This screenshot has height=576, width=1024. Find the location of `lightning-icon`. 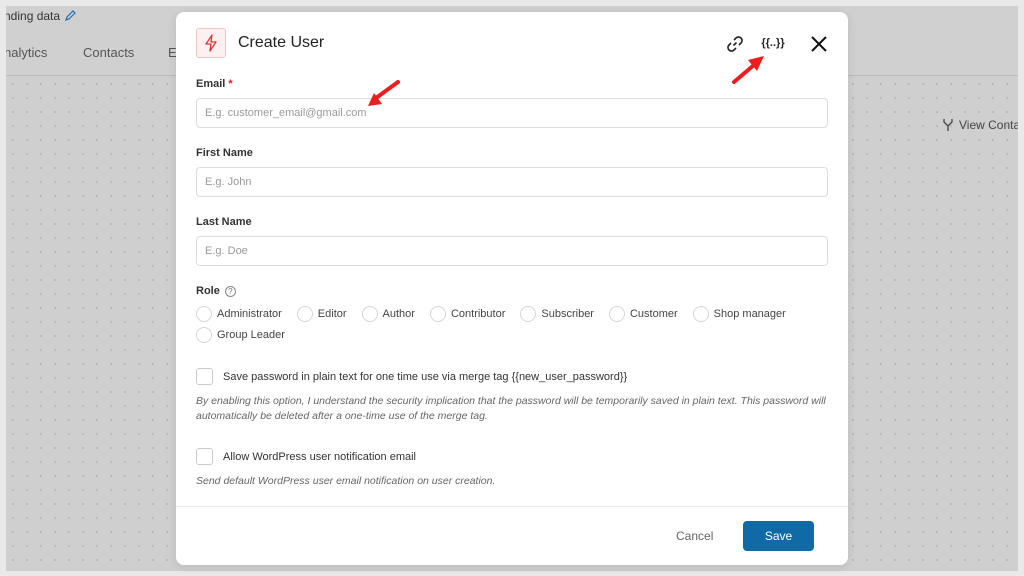

lightning-icon is located at coordinates (211, 43).